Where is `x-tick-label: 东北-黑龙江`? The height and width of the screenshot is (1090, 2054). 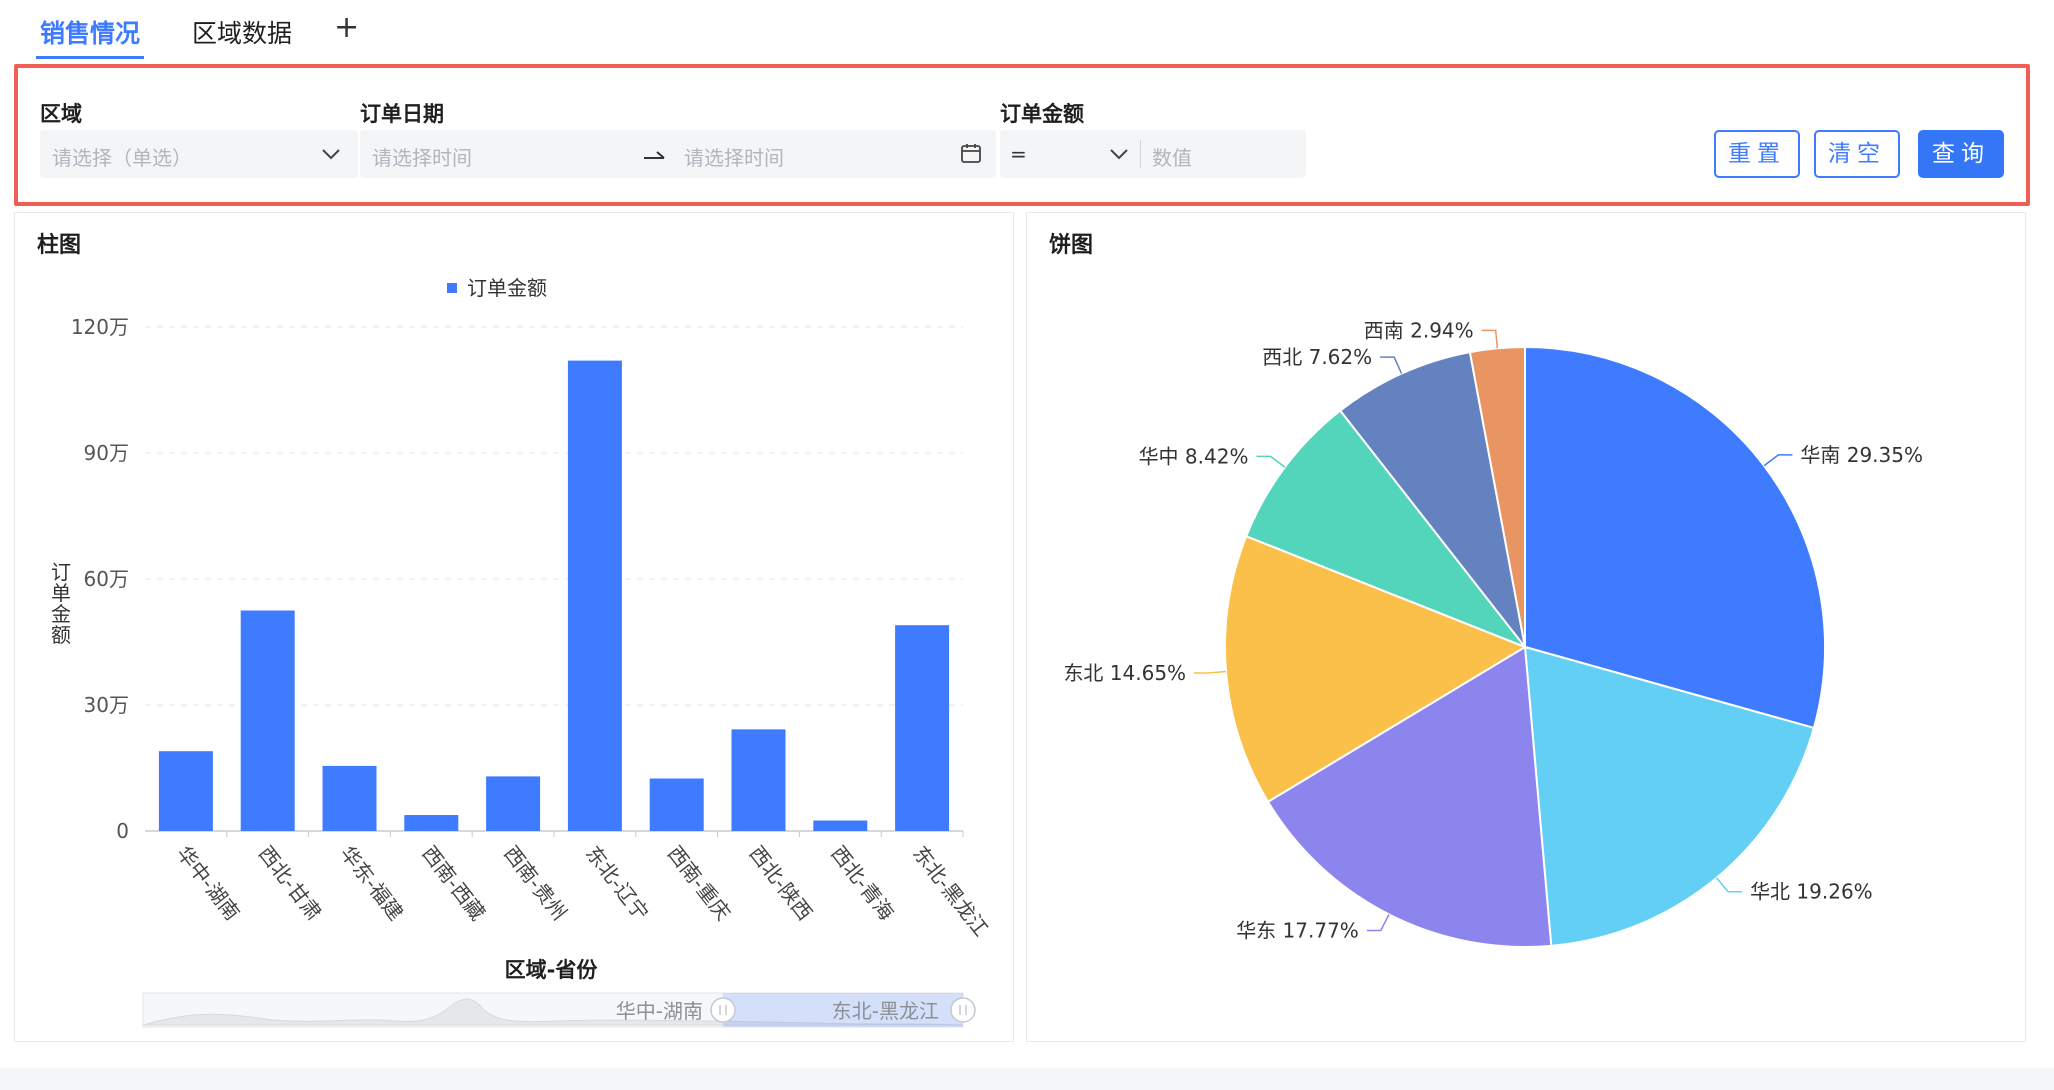
x-tick-label: 东北-黑龙江 is located at coordinates (950, 890).